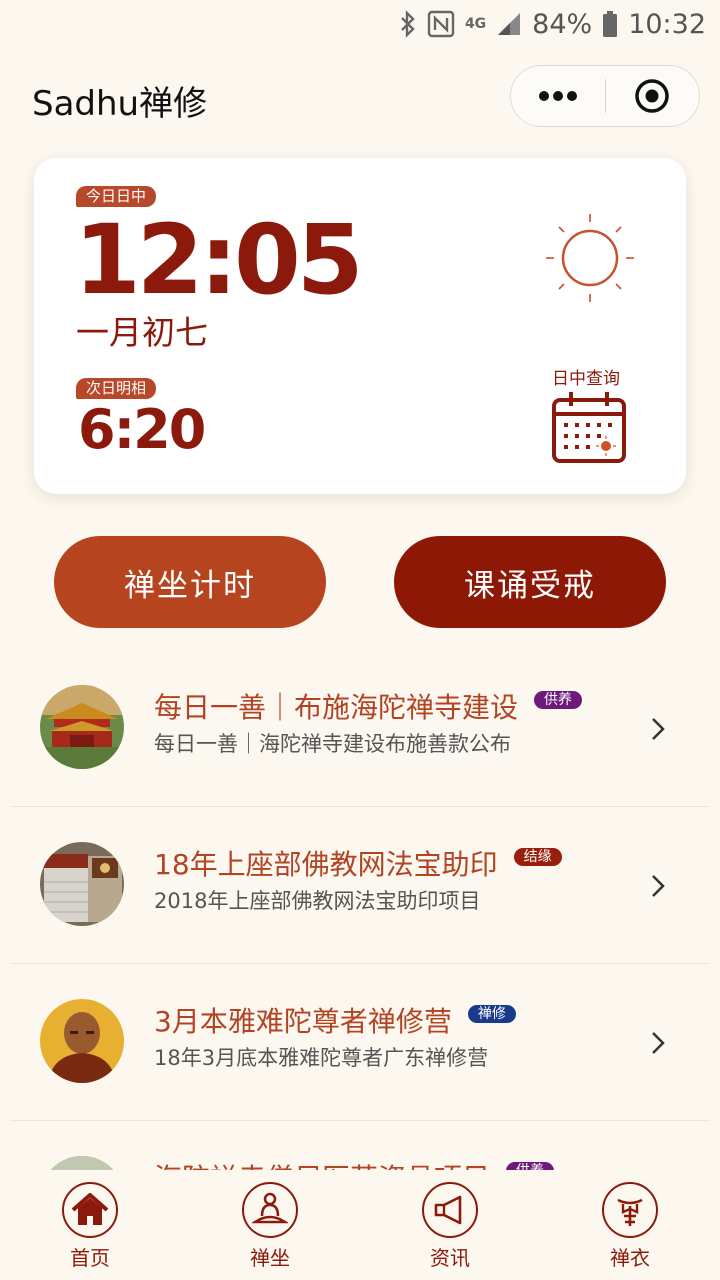  What do you see at coordinates (610, 24) in the screenshot?
I see `battery-icon` at bounding box center [610, 24].